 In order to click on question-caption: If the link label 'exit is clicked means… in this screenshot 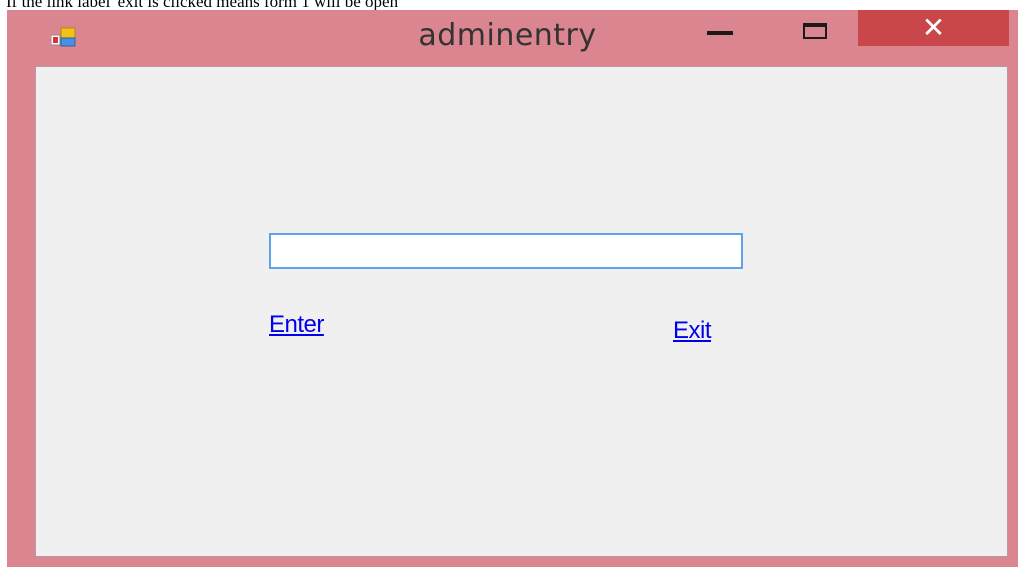, I will do `click(202, 5)`.